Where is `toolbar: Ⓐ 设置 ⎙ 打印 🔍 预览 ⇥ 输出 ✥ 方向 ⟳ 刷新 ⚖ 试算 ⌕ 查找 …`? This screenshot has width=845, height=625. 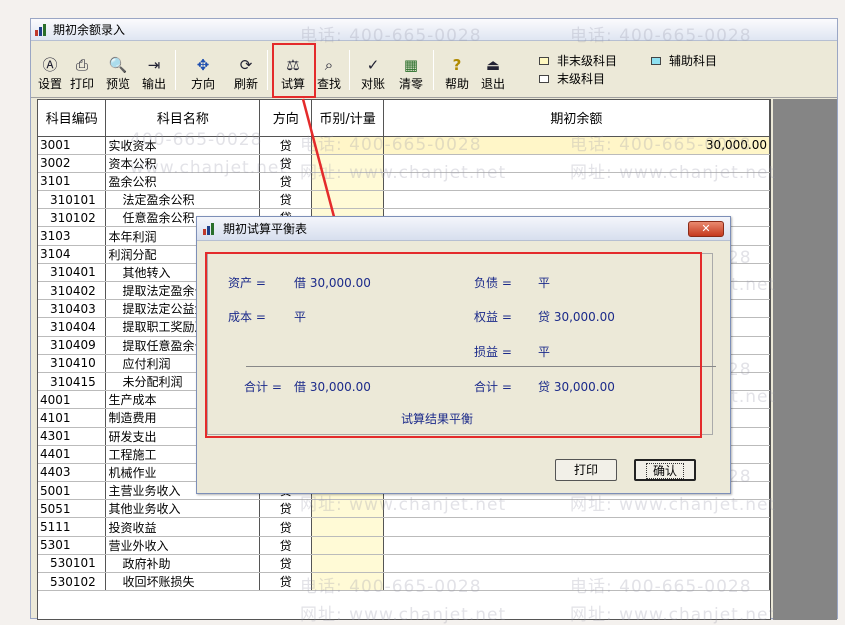 toolbar: Ⓐ 设置 ⎙ 打印 🔍 预览 ⇥ 输出 ✥ 方向 ⟳ 刷新 ⚖ 试算 ⌕ 查找 … is located at coordinates (434, 70).